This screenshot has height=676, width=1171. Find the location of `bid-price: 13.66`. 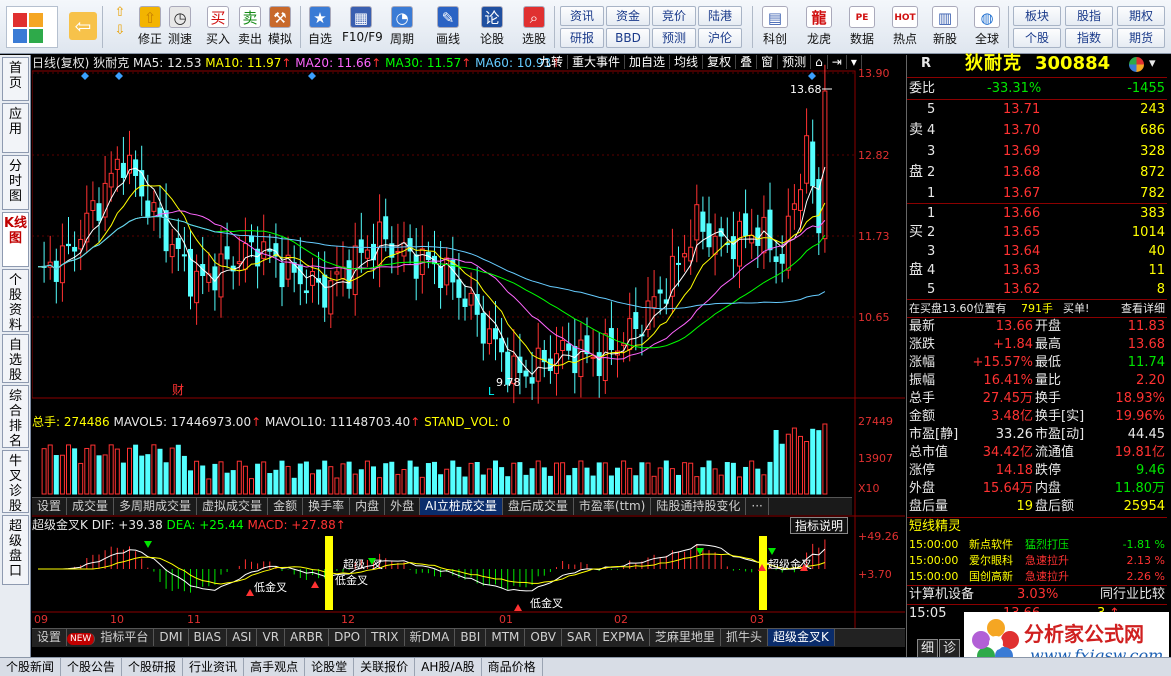

bid-price: 13.66 is located at coordinates (1021, 213).